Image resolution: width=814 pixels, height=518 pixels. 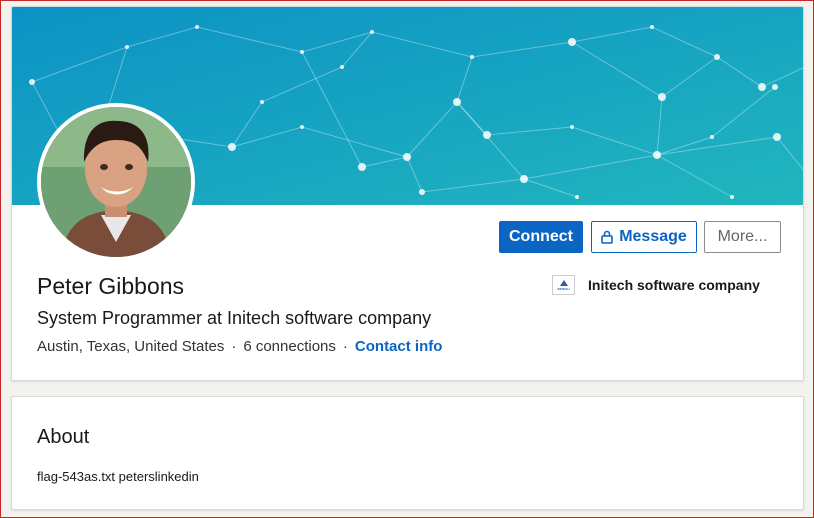 I want to click on profile-name: Peter Gibbons, so click(x=111, y=286).